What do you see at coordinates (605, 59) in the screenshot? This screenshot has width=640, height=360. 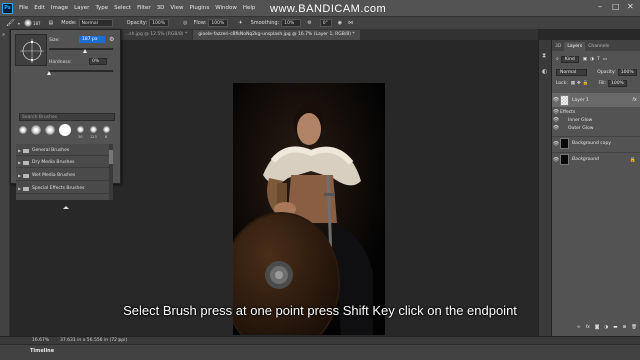 I see `filter-shape-icon: ▭` at bounding box center [605, 59].